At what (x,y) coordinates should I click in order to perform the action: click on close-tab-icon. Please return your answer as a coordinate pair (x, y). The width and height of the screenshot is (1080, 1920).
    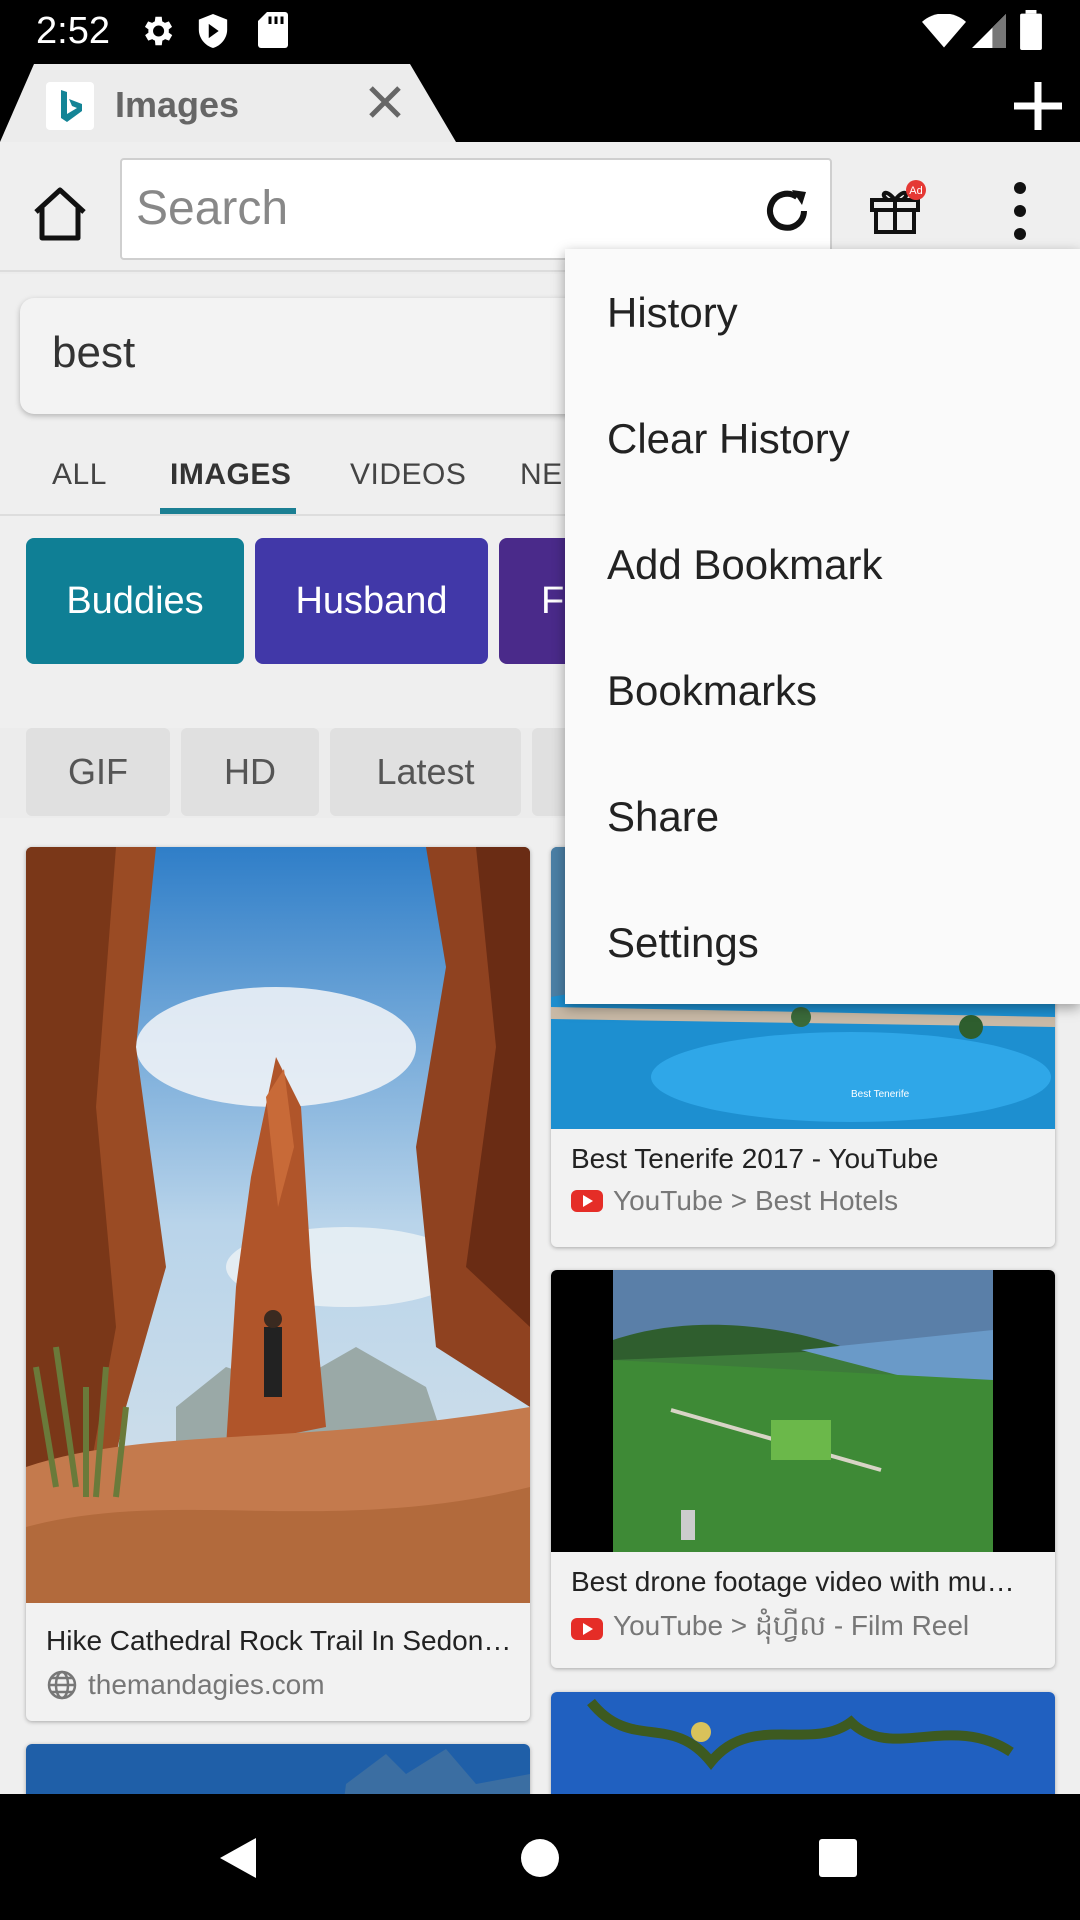
    Looking at the image, I should click on (385, 102).